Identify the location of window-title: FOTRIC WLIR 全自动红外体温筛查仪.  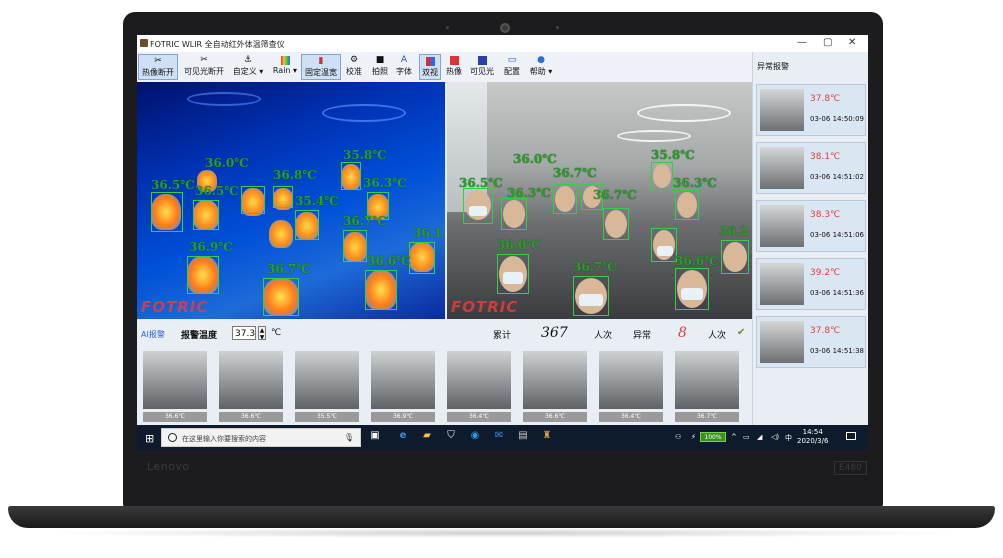
(217, 44).